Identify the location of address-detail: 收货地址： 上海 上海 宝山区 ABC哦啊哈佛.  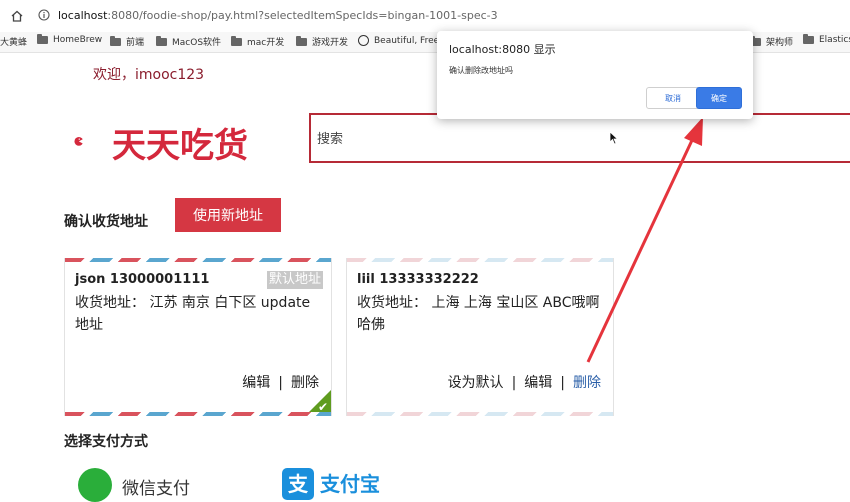
(478, 314).